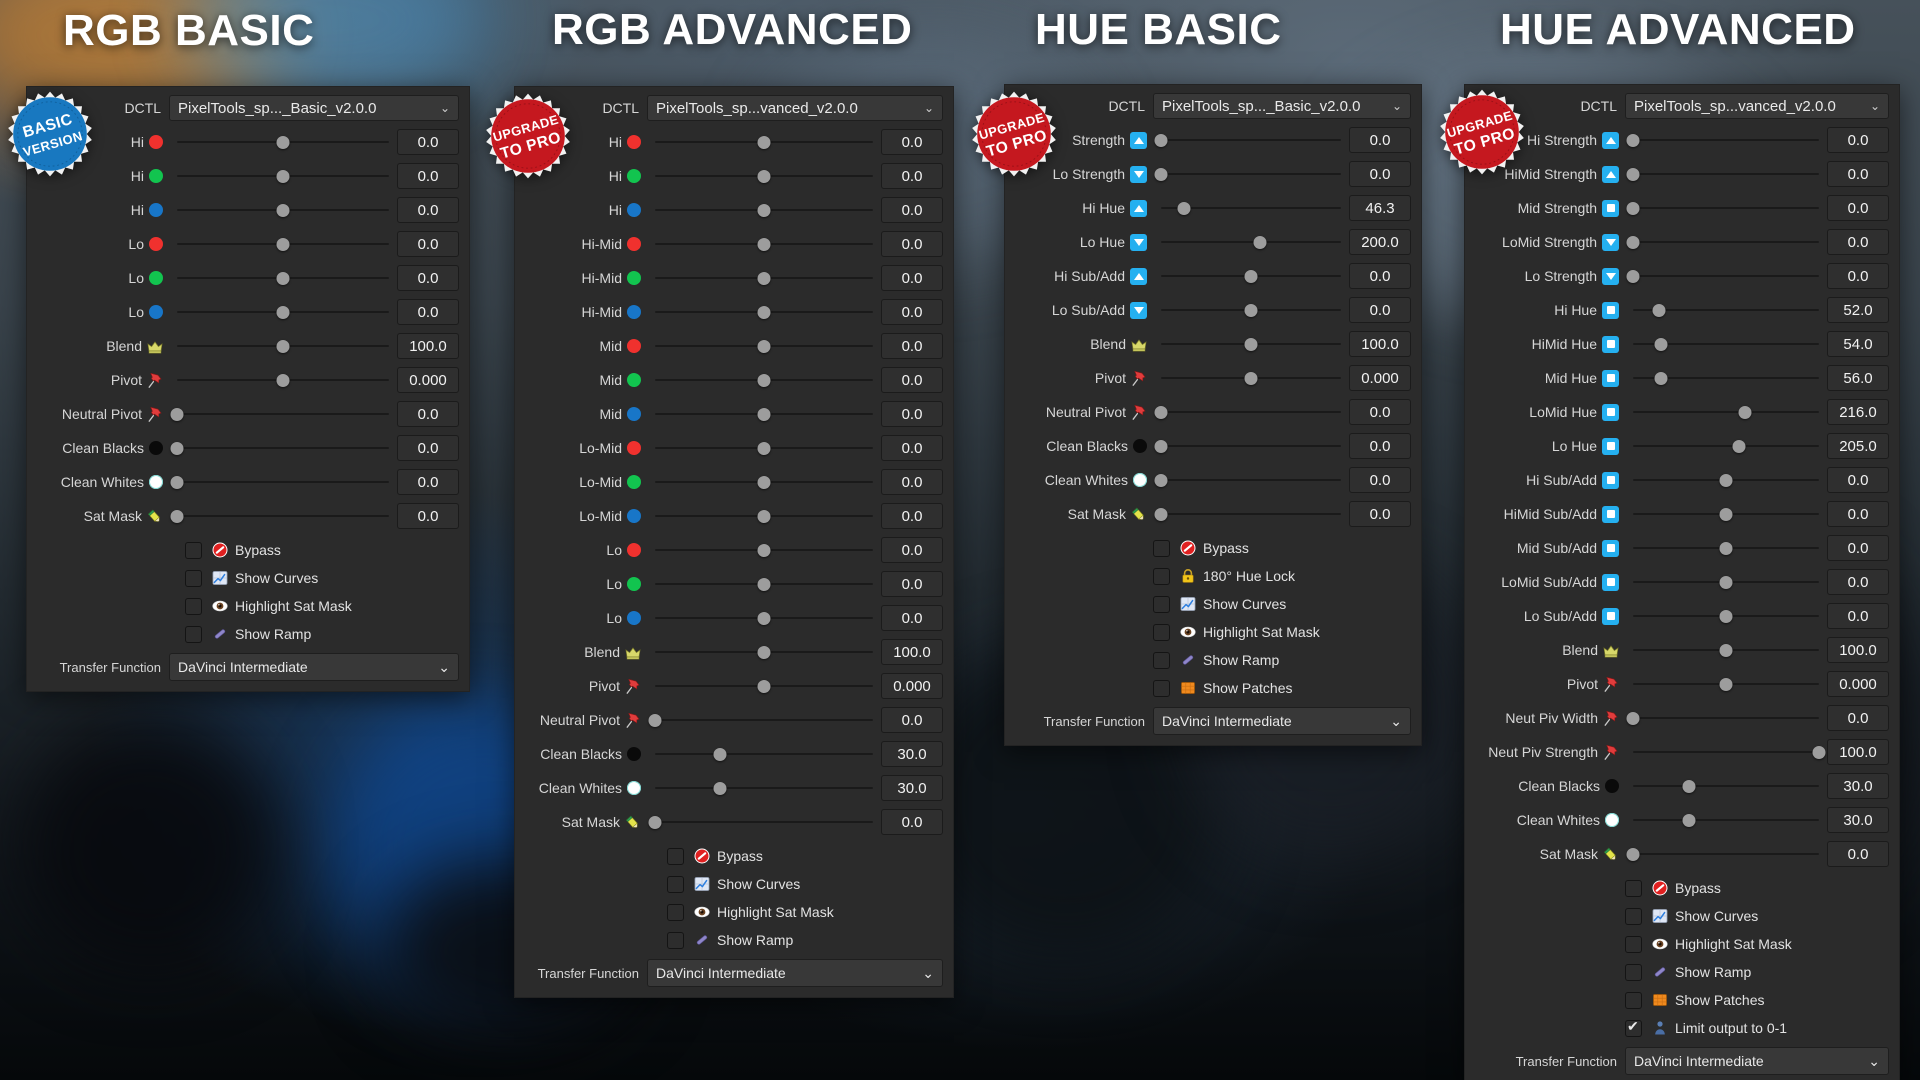 This screenshot has width=1920, height=1080. I want to click on dctl-select: PixelTools_sp..._Basic_v2.0.0 ⌄, so click(314, 108).